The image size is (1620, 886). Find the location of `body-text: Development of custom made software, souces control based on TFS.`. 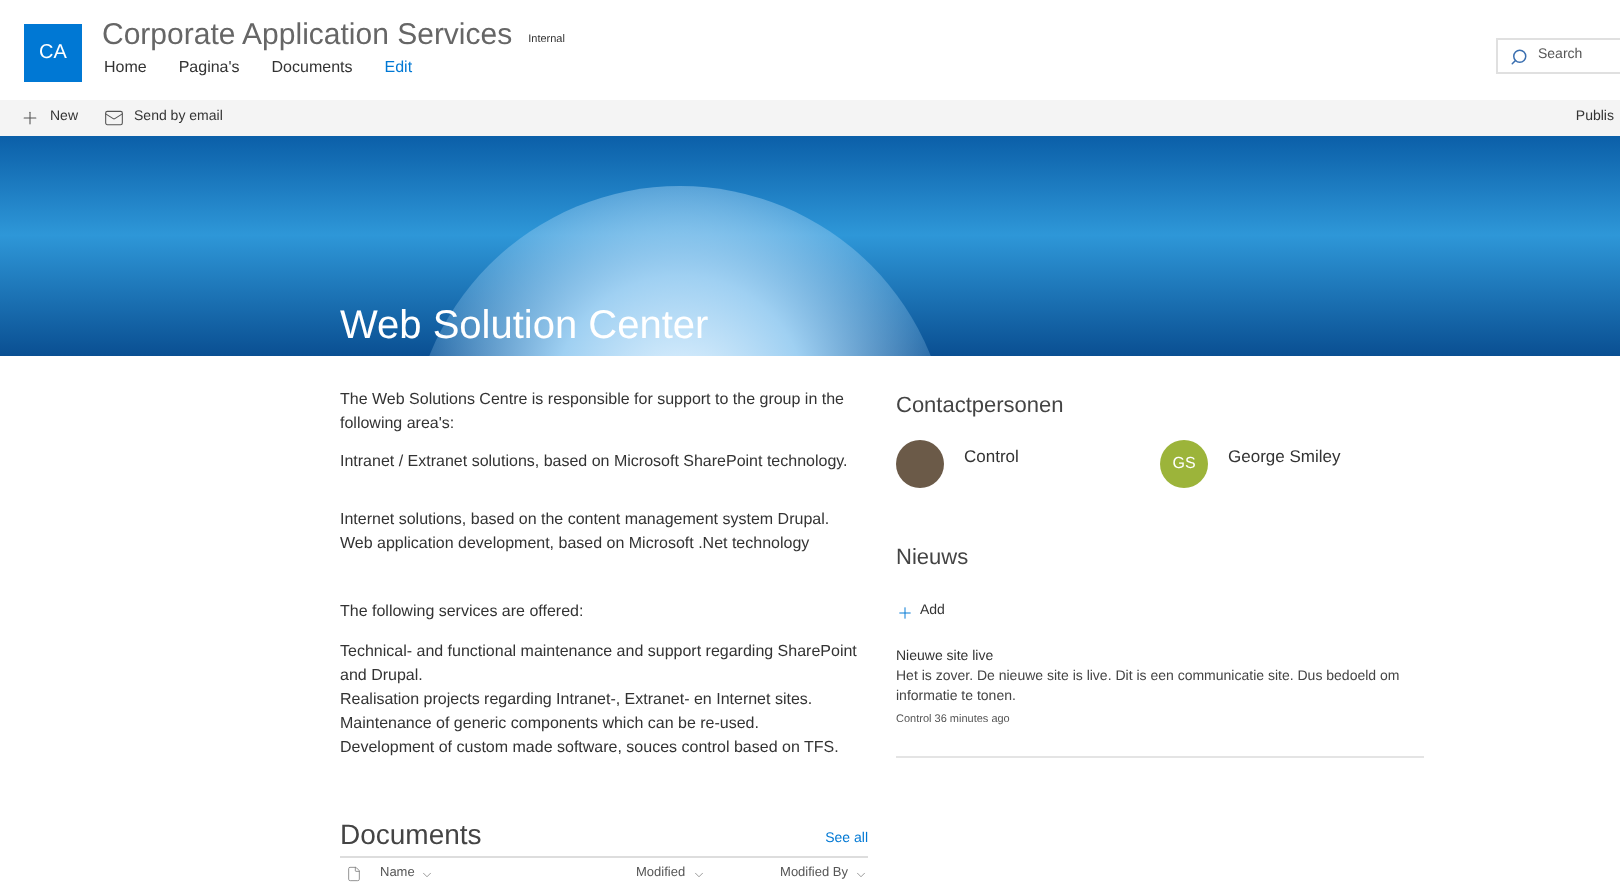

body-text: Development of custom made software, souces control based on TFS. is located at coordinates (590, 748).